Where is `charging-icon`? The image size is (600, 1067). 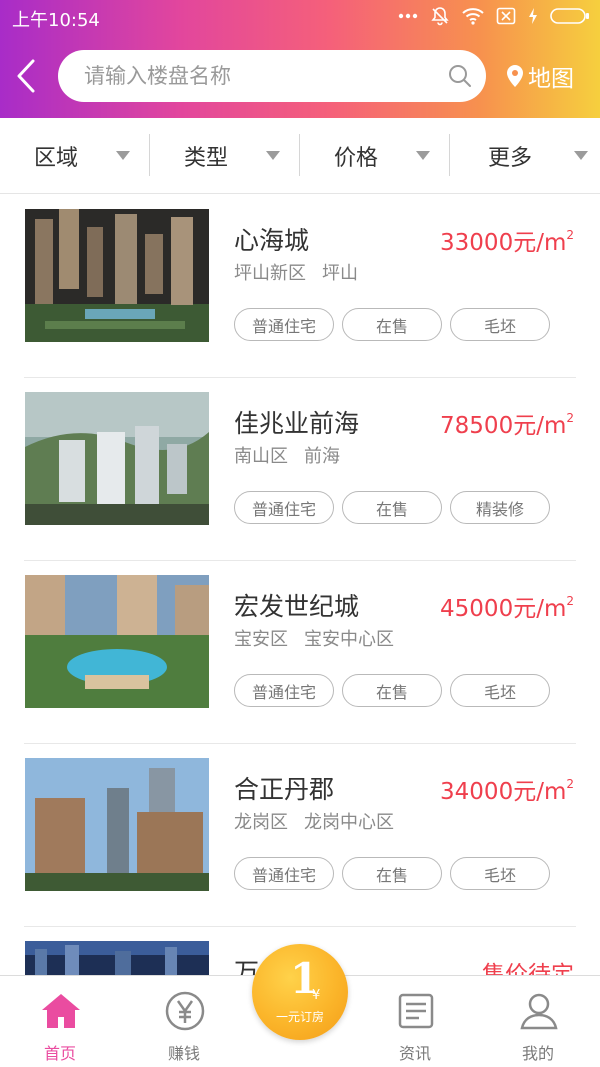
charging-icon is located at coordinates (533, 16).